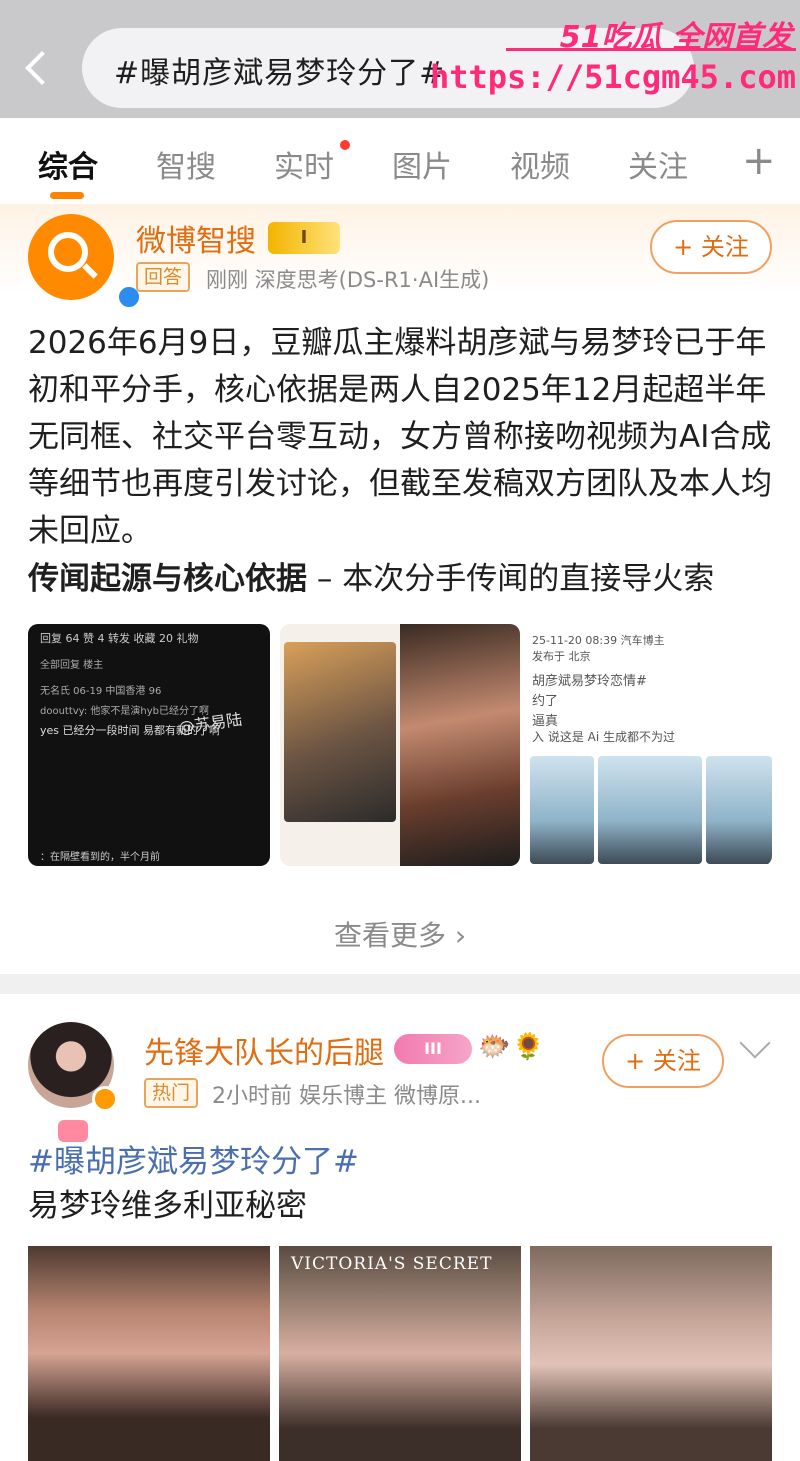 The width and height of the screenshot is (800, 1461). Describe the element at coordinates (280, 73) in the screenshot. I see `search-query: #曝胡彦斌易梦玲分了#` at that location.